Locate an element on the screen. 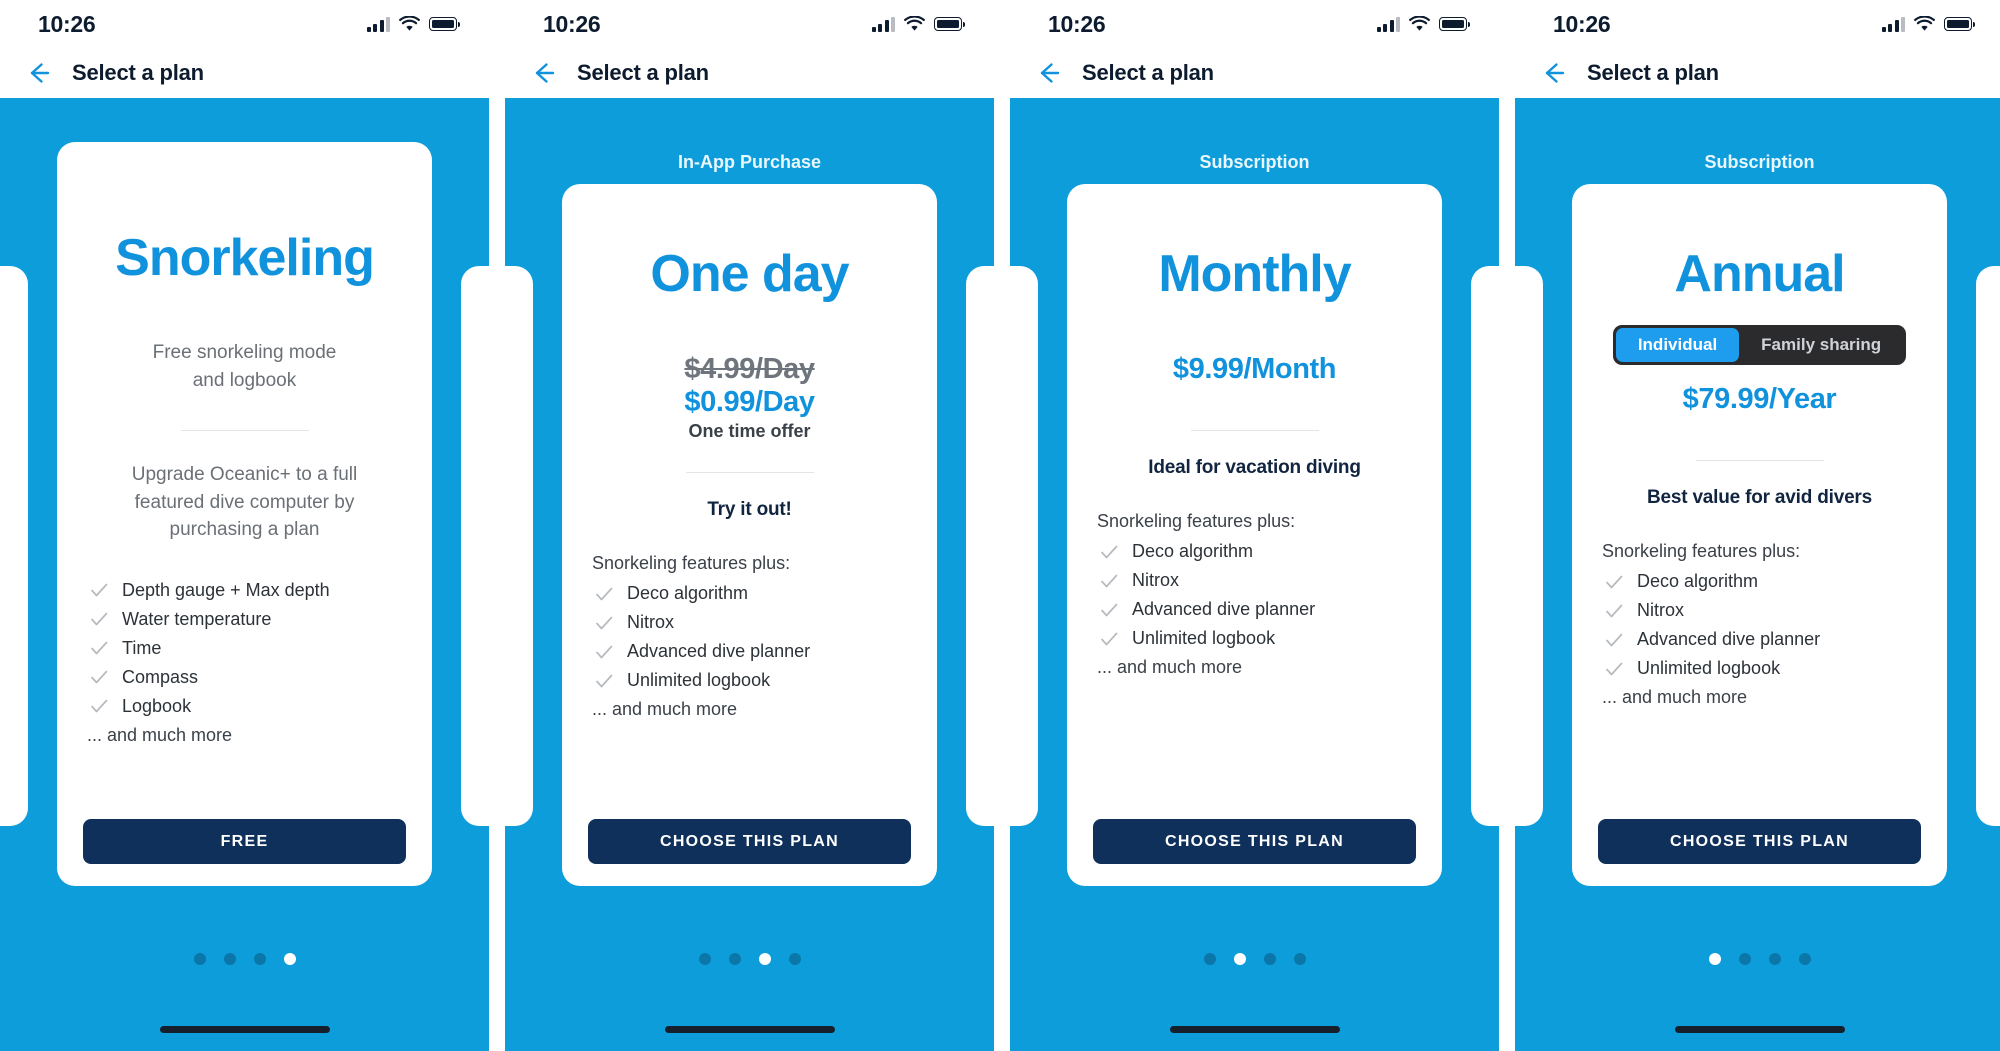 The height and width of the screenshot is (1051, 2000). plan-tagline: Try it out! is located at coordinates (749, 510).